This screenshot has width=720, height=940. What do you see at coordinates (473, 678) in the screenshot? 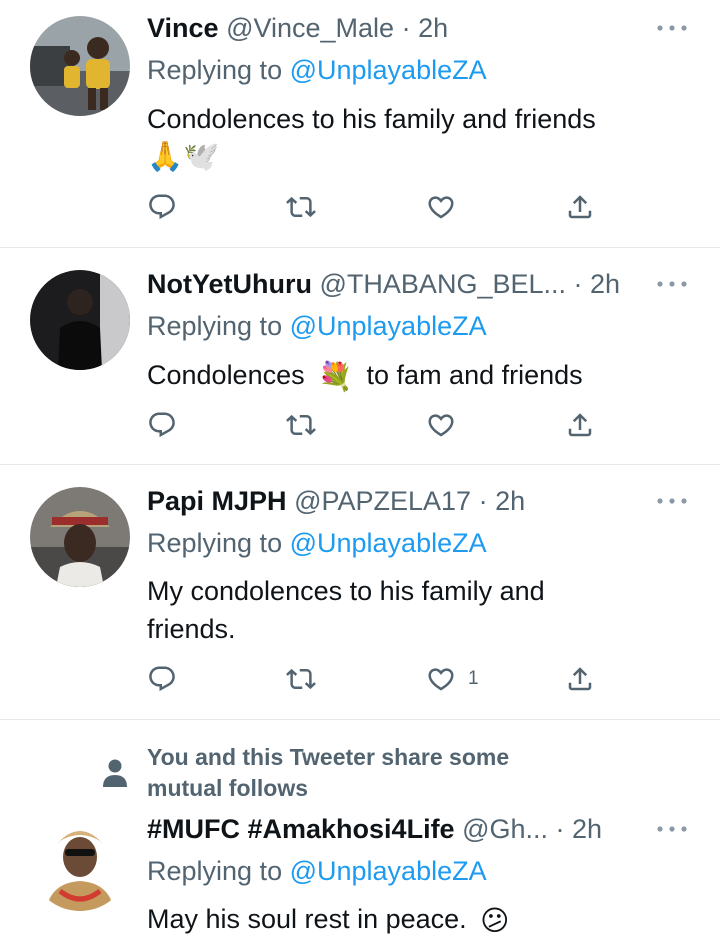
I see `like-count: 1` at bounding box center [473, 678].